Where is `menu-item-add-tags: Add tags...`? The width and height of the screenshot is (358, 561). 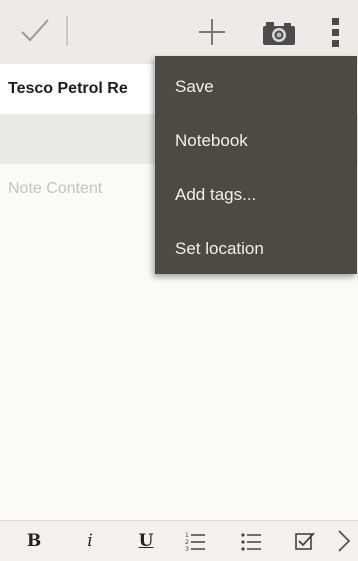 menu-item-add-tags: Add tags... is located at coordinates (256, 195).